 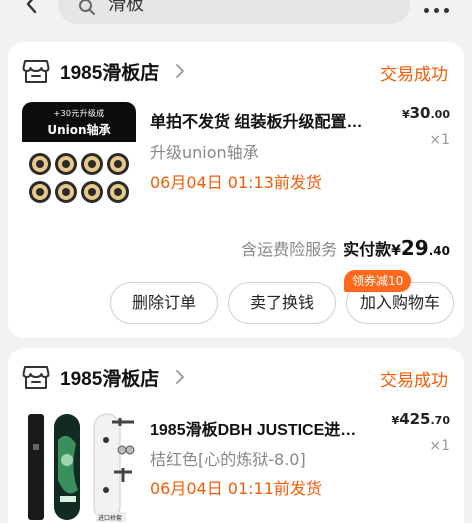 What do you see at coordinates (236, 488) in the screenshot?
I see `shipping-deadline: 06月04日 01:11前发货` at bounding box center [236, 488].